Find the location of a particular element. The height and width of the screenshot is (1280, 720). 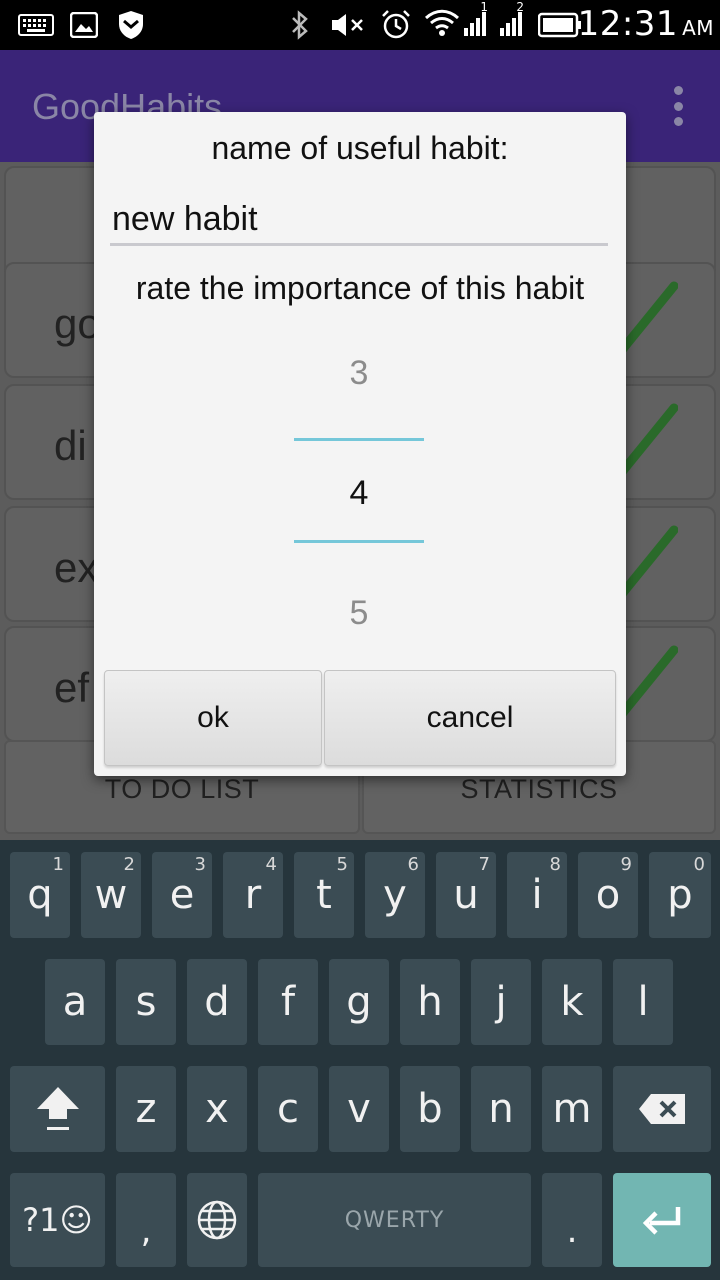

mute-icon is located at coordinates (348, 25).